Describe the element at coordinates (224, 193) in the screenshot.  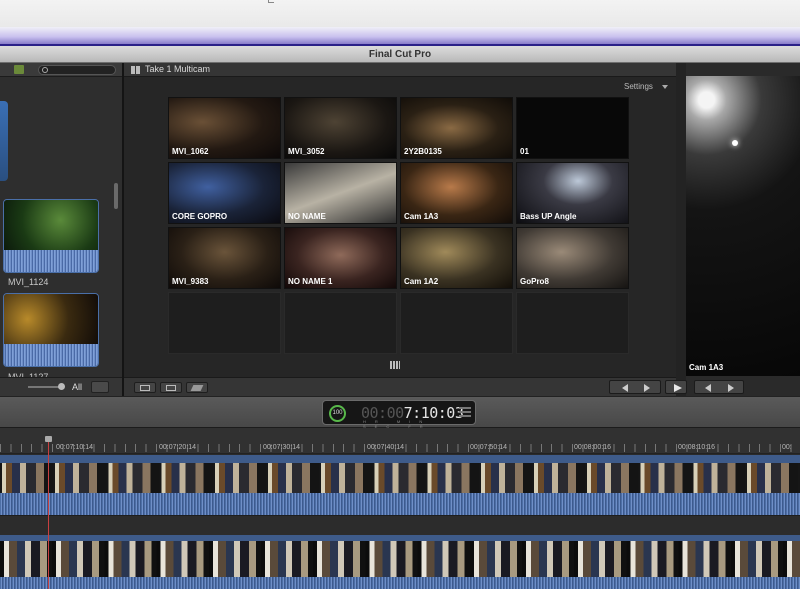
I see `angle-cell: CORE GOPRO` at that location.